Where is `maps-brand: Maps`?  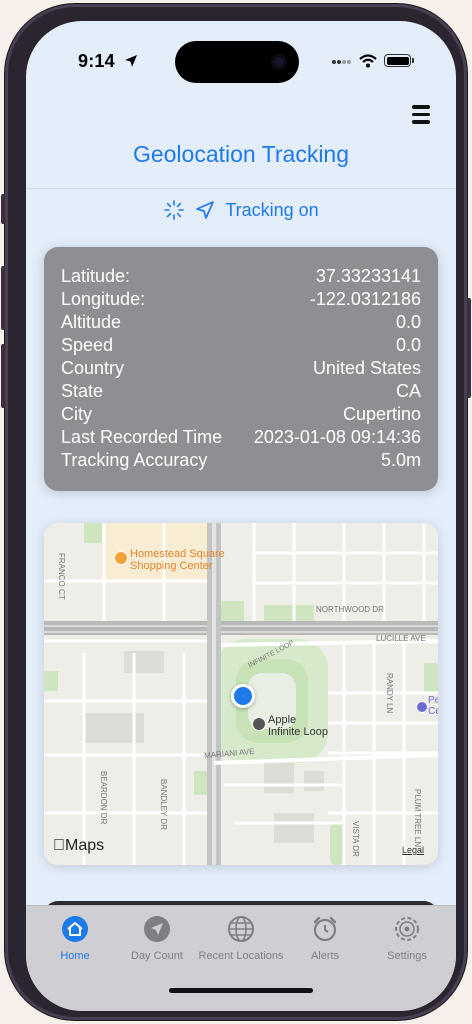
maps-brand: Maps is located at coordinates (78, 846).